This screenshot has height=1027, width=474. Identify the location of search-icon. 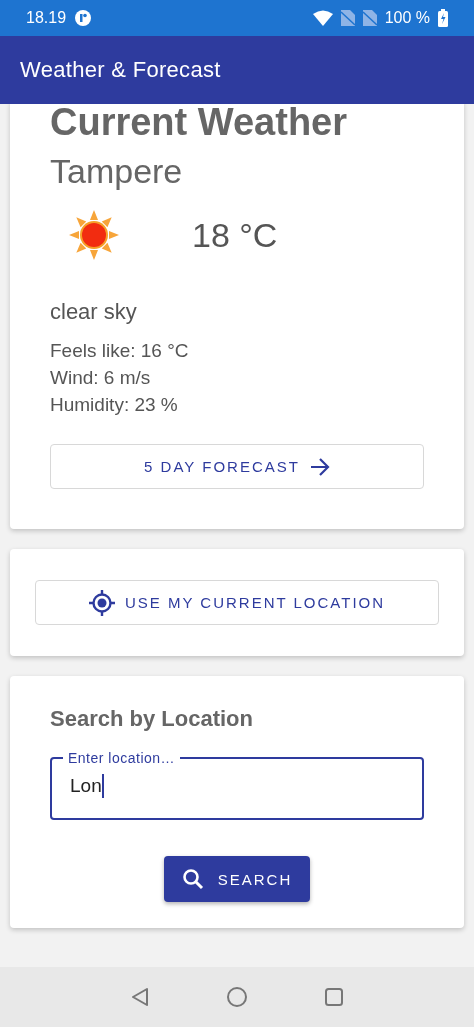
(192, 879).